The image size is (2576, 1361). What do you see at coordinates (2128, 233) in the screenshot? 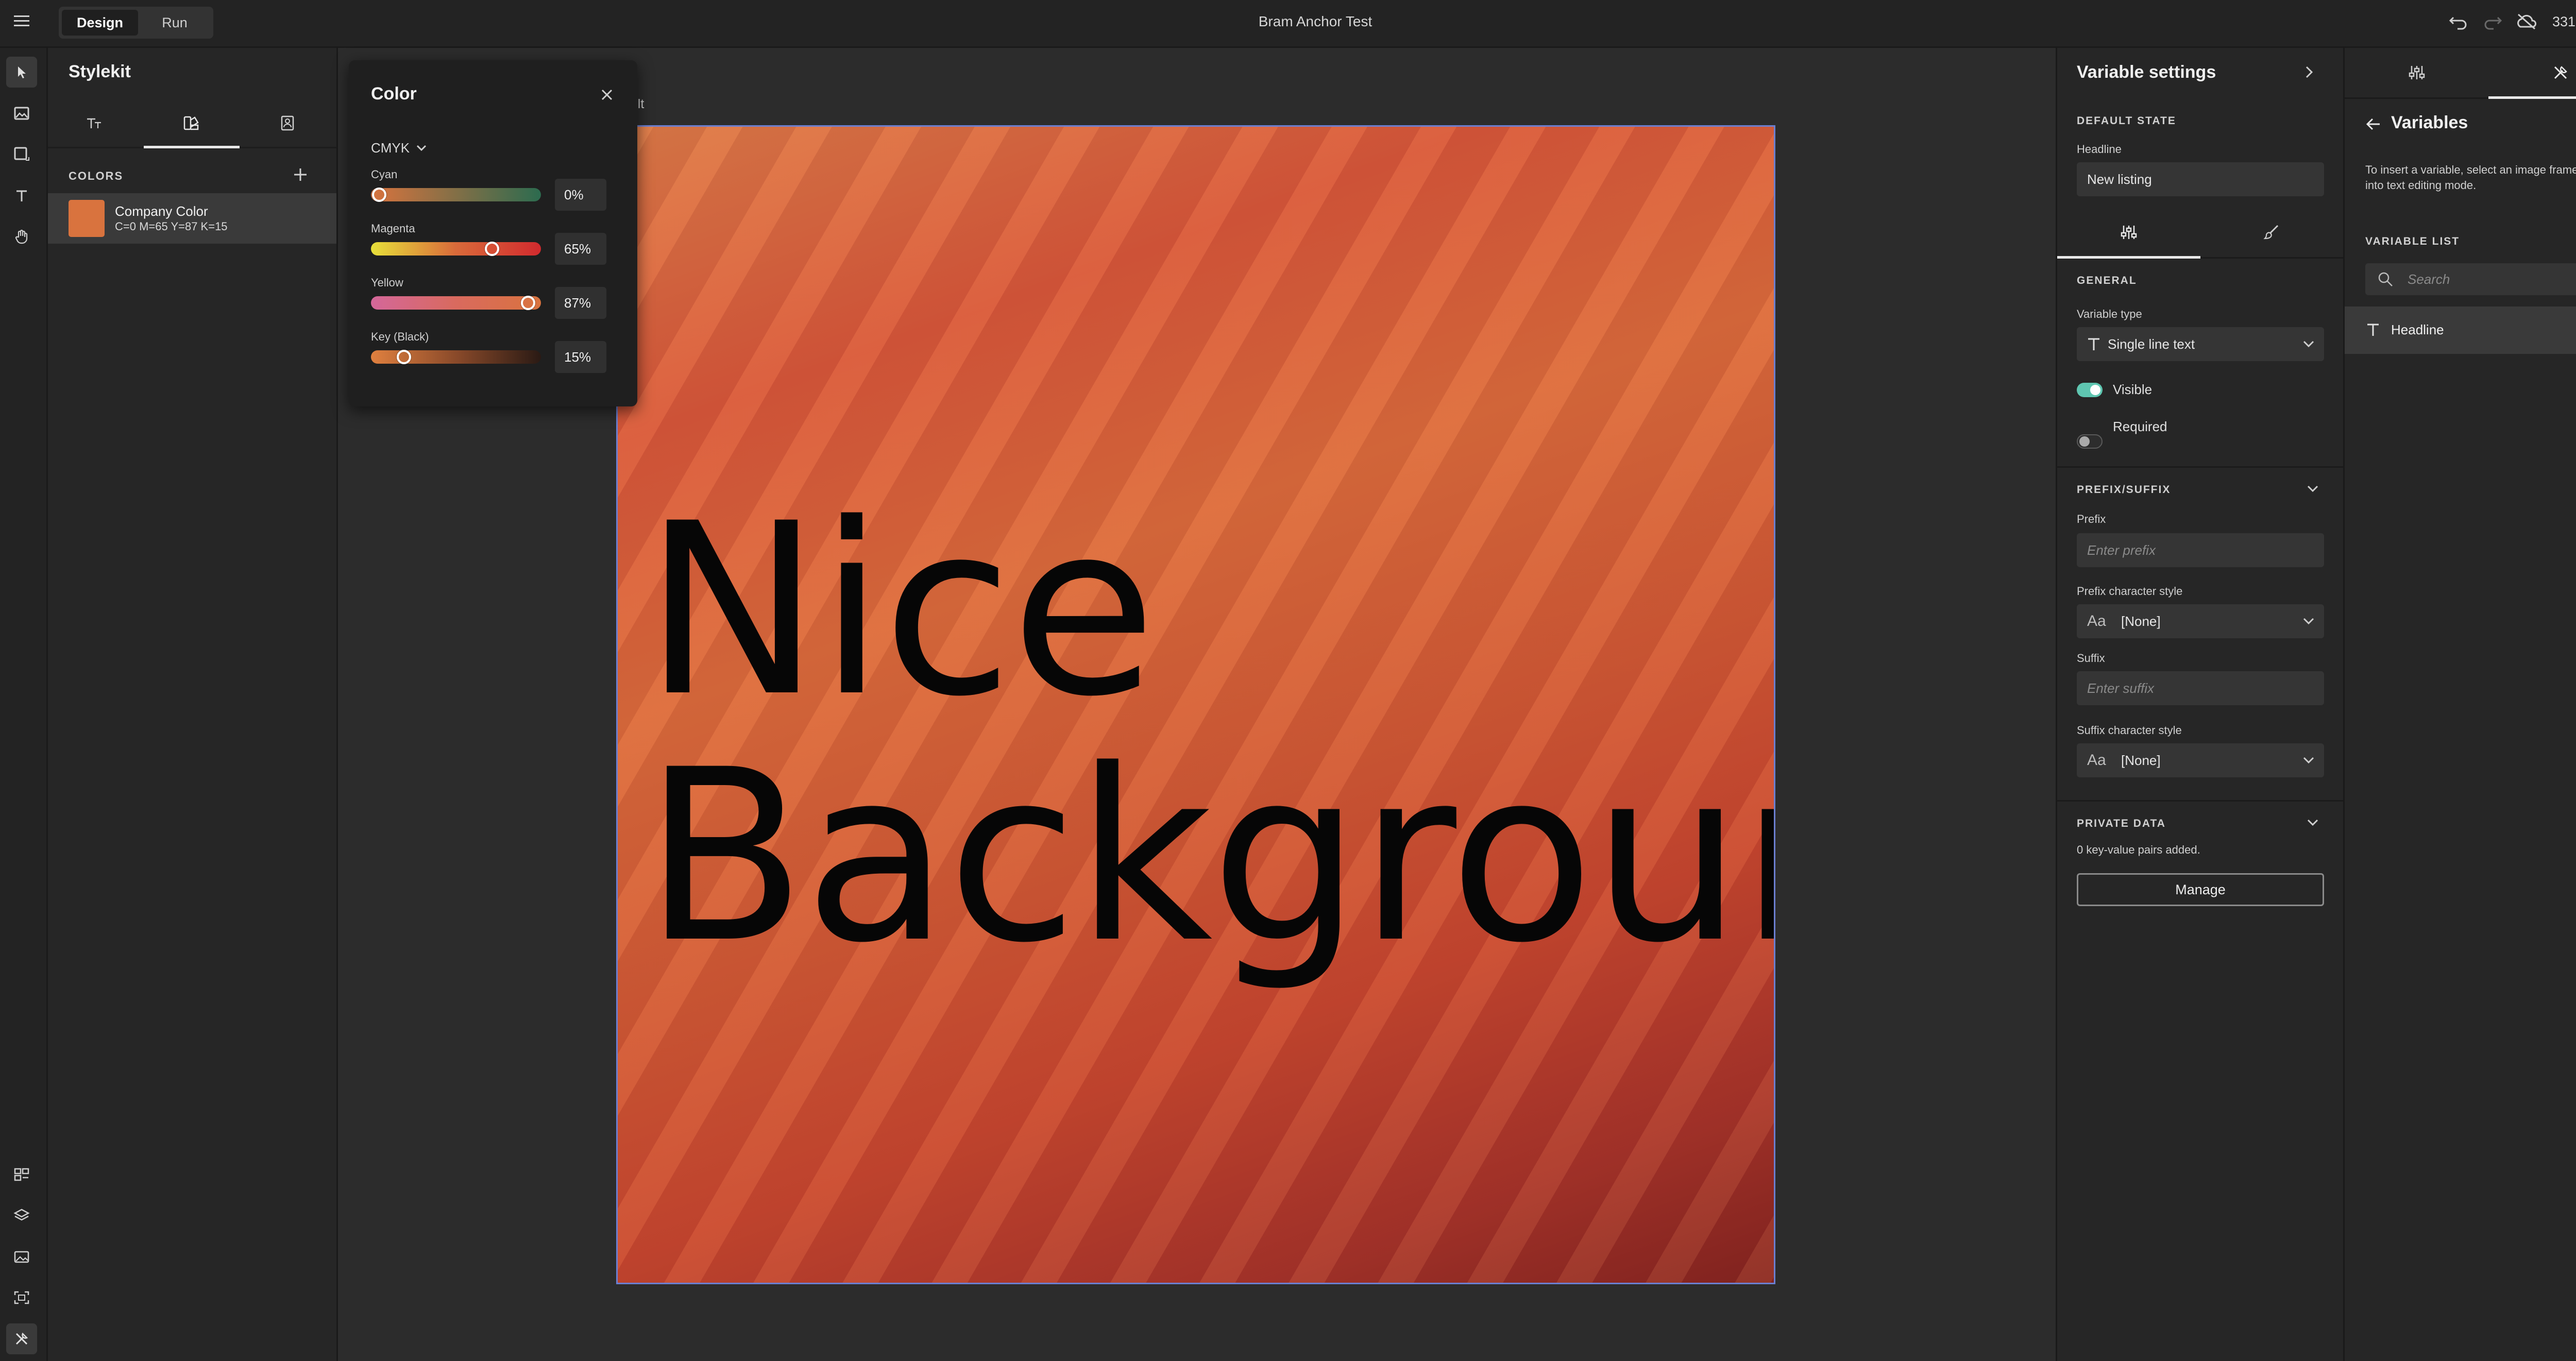
I see `tab-general-settings` at bounding box center [2128, 233].